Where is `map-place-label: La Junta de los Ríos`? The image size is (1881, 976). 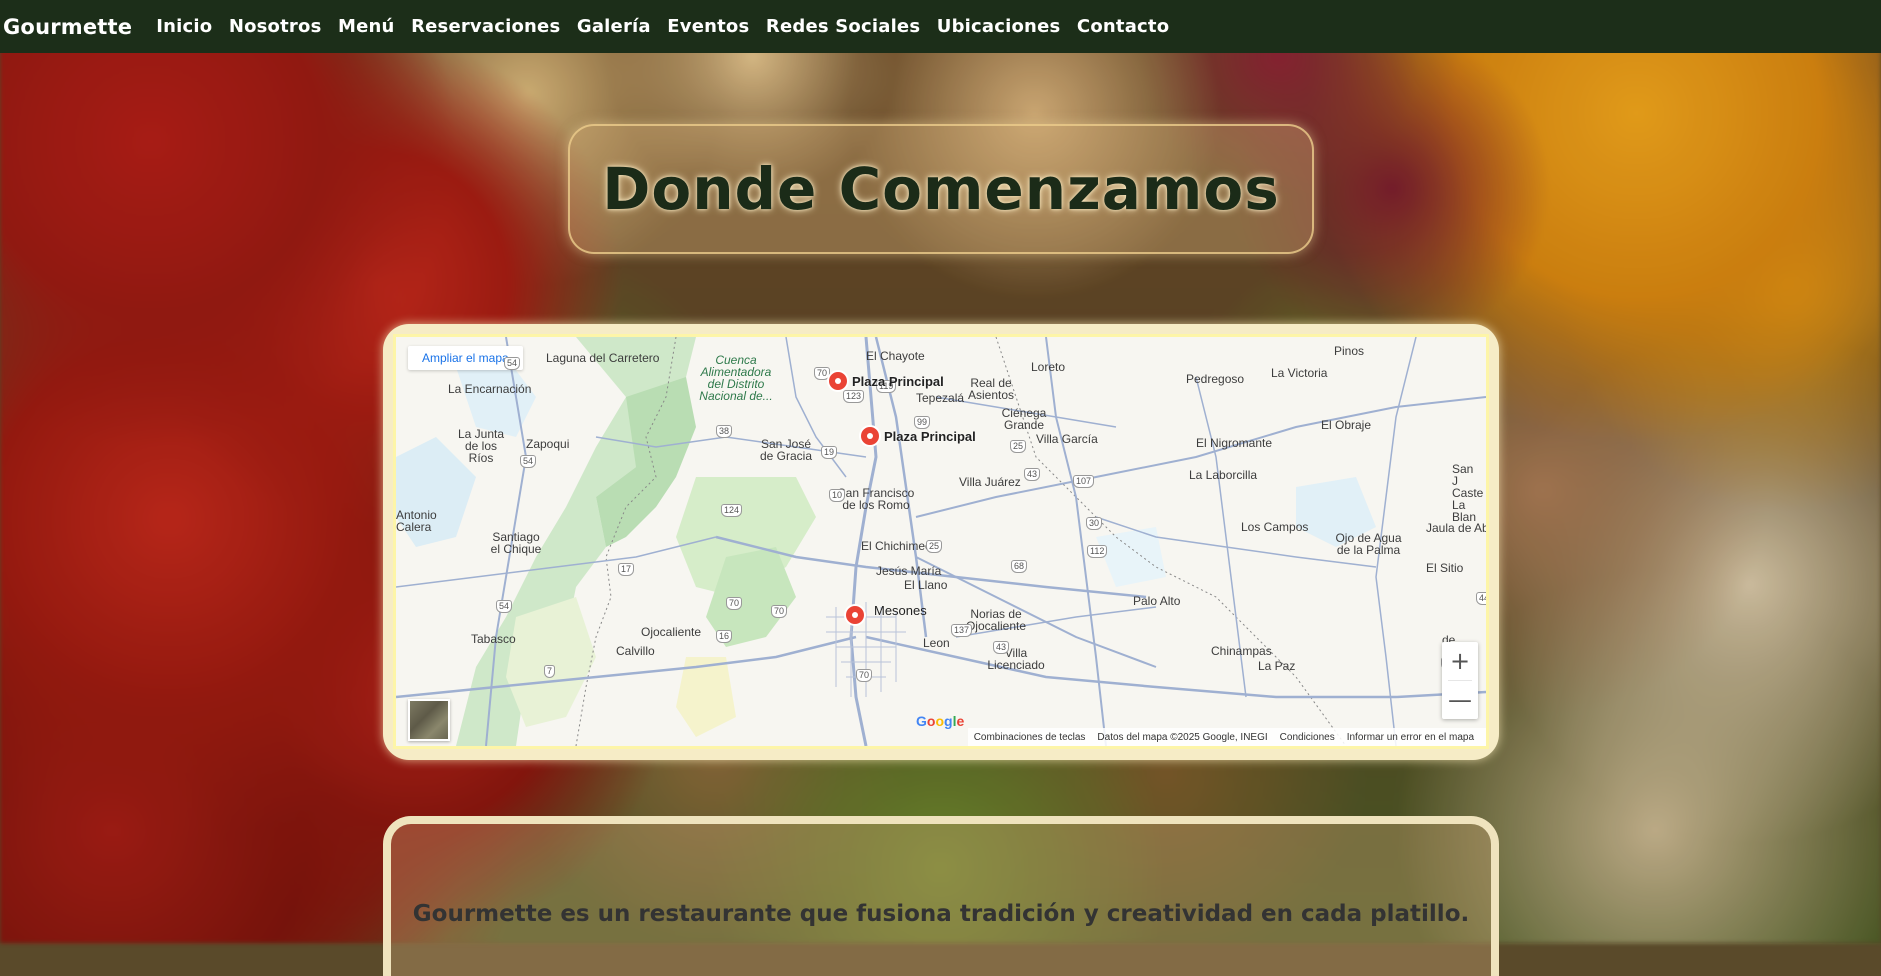
map-place-label: La Junta de los Ríos is located at coordinates (481, 446).